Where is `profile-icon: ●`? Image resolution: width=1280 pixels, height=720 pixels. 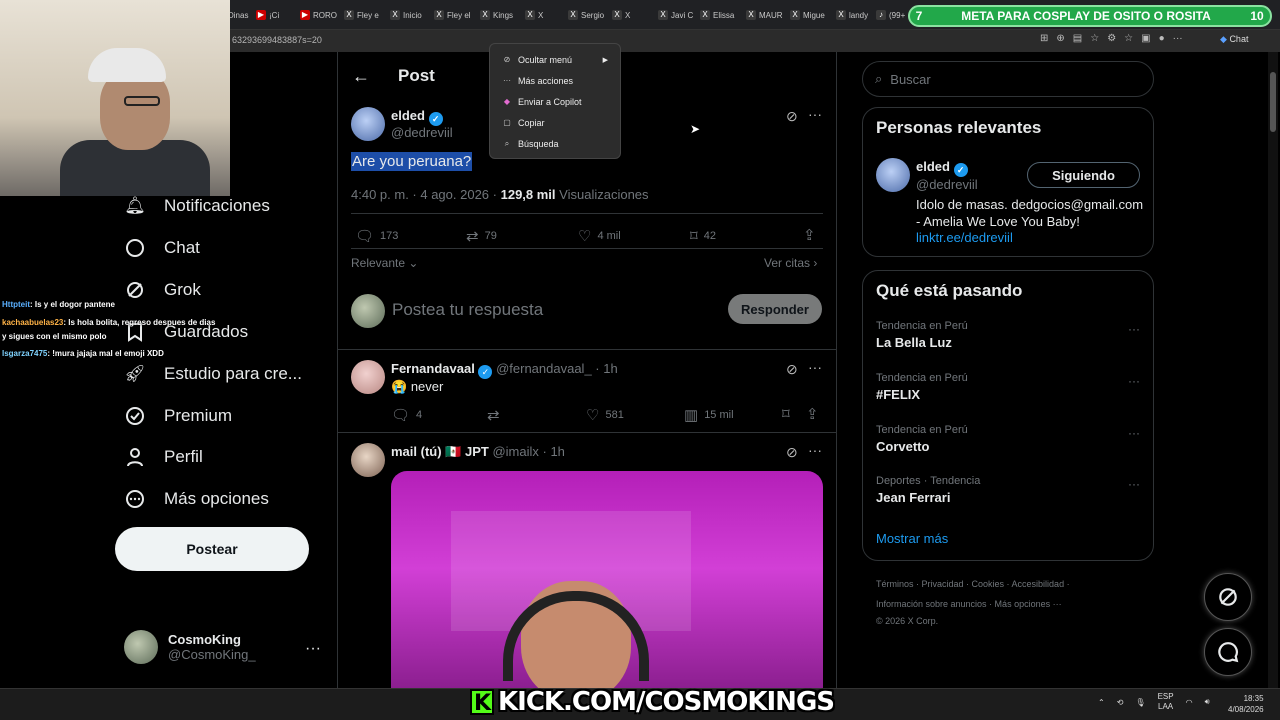
profile-icon: ● is located at coordinates (1162, 38).